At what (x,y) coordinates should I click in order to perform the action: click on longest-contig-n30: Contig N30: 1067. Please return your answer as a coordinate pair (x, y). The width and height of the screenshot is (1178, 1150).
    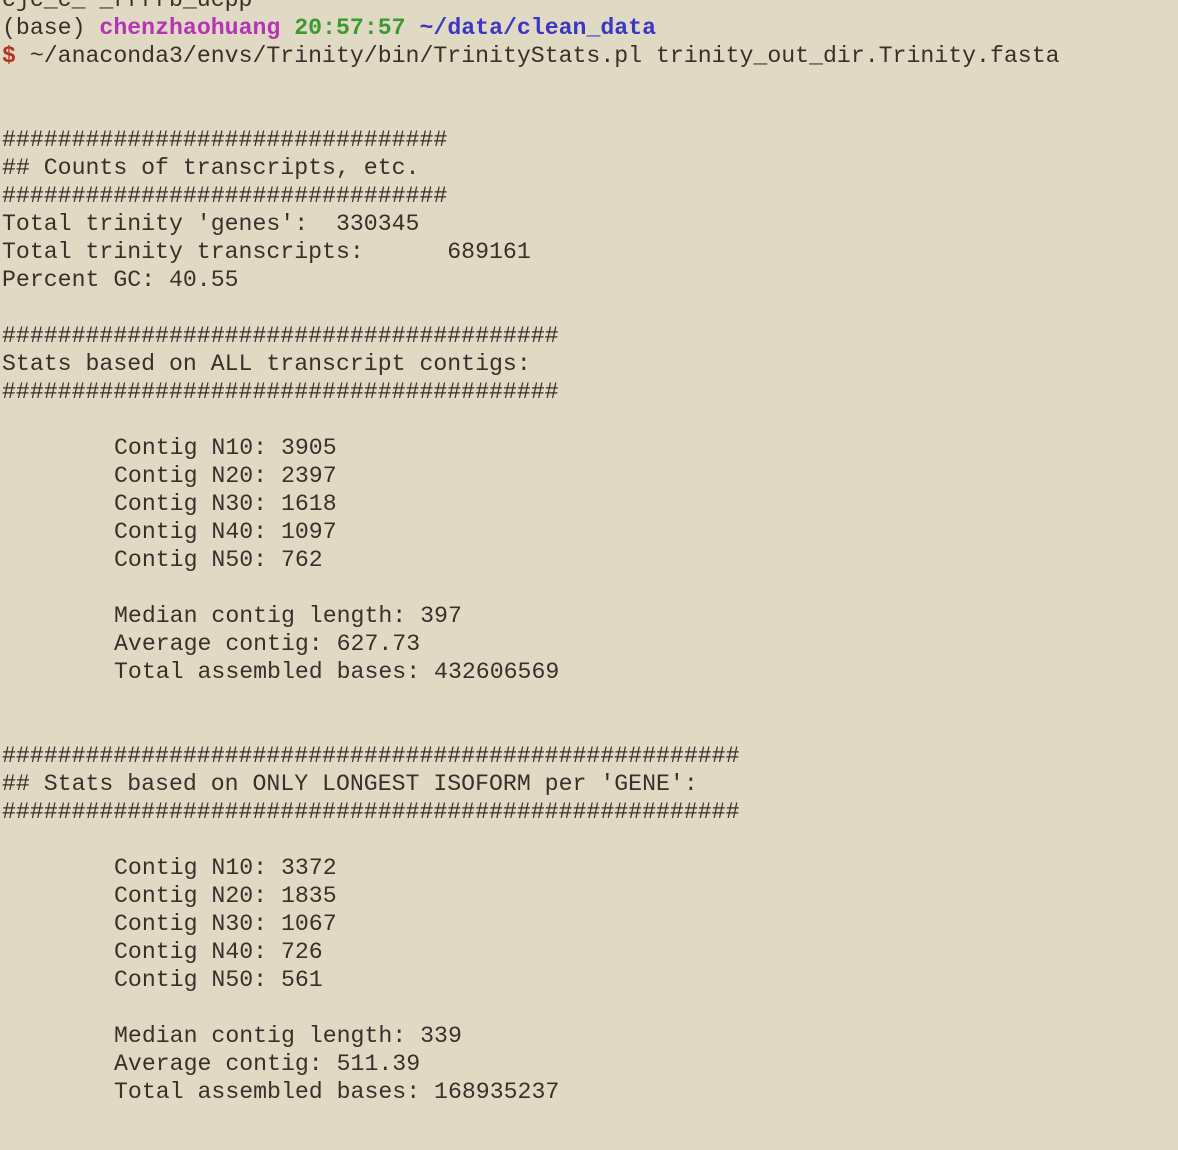
    Looking at the image, I should click on (225, 924).